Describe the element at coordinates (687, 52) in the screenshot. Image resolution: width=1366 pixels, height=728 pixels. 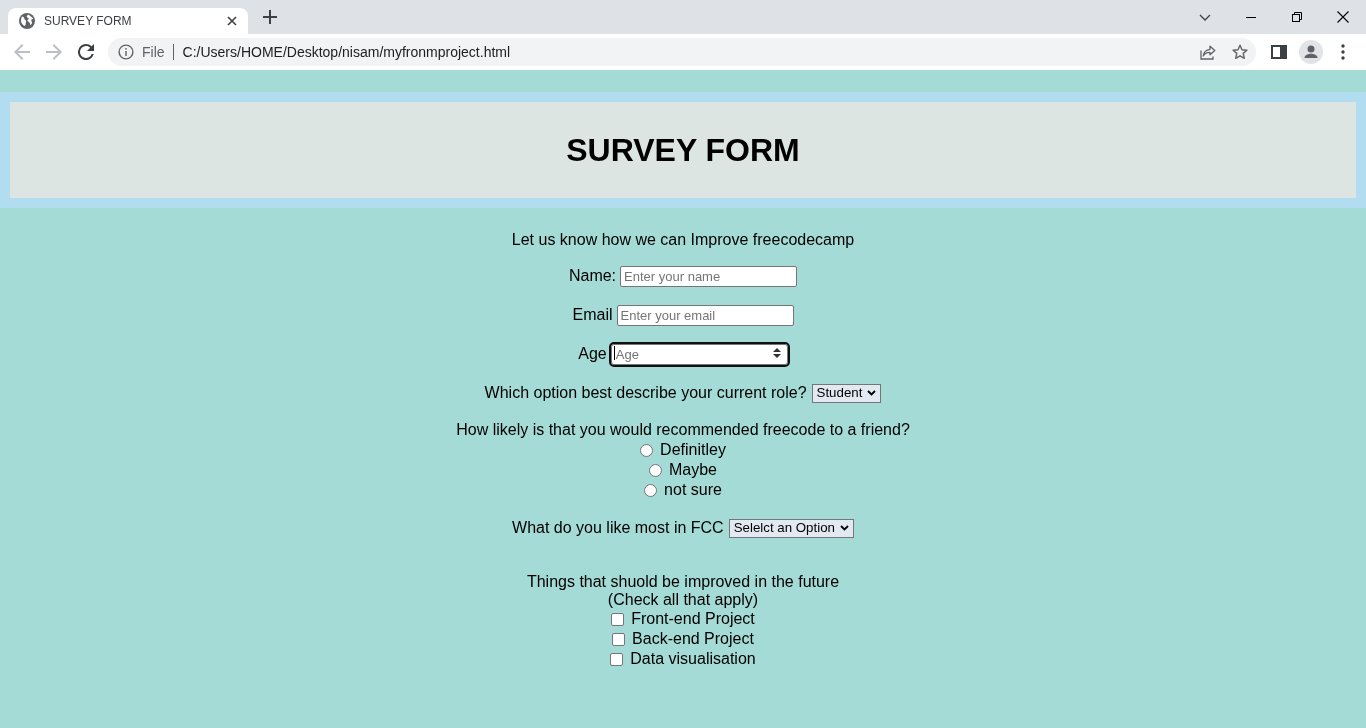
I see `url-text: C:/Users/HOME/Desktop/nisam/myfronmproject.html` at that location.